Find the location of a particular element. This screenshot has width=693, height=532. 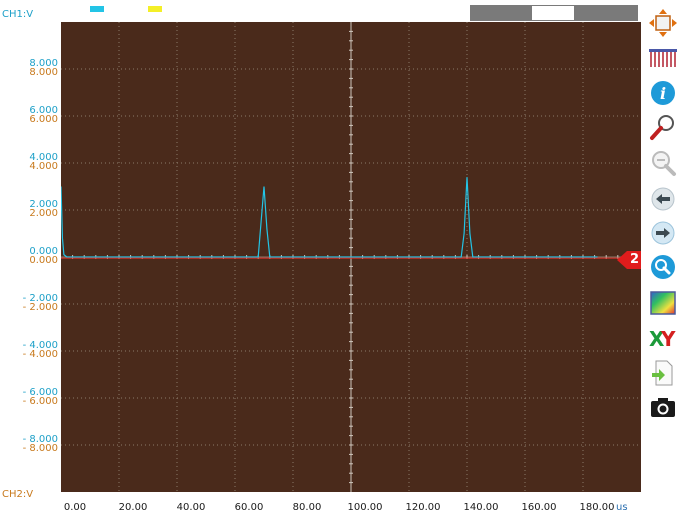

camera-icon is located at coordinates (663, 407).